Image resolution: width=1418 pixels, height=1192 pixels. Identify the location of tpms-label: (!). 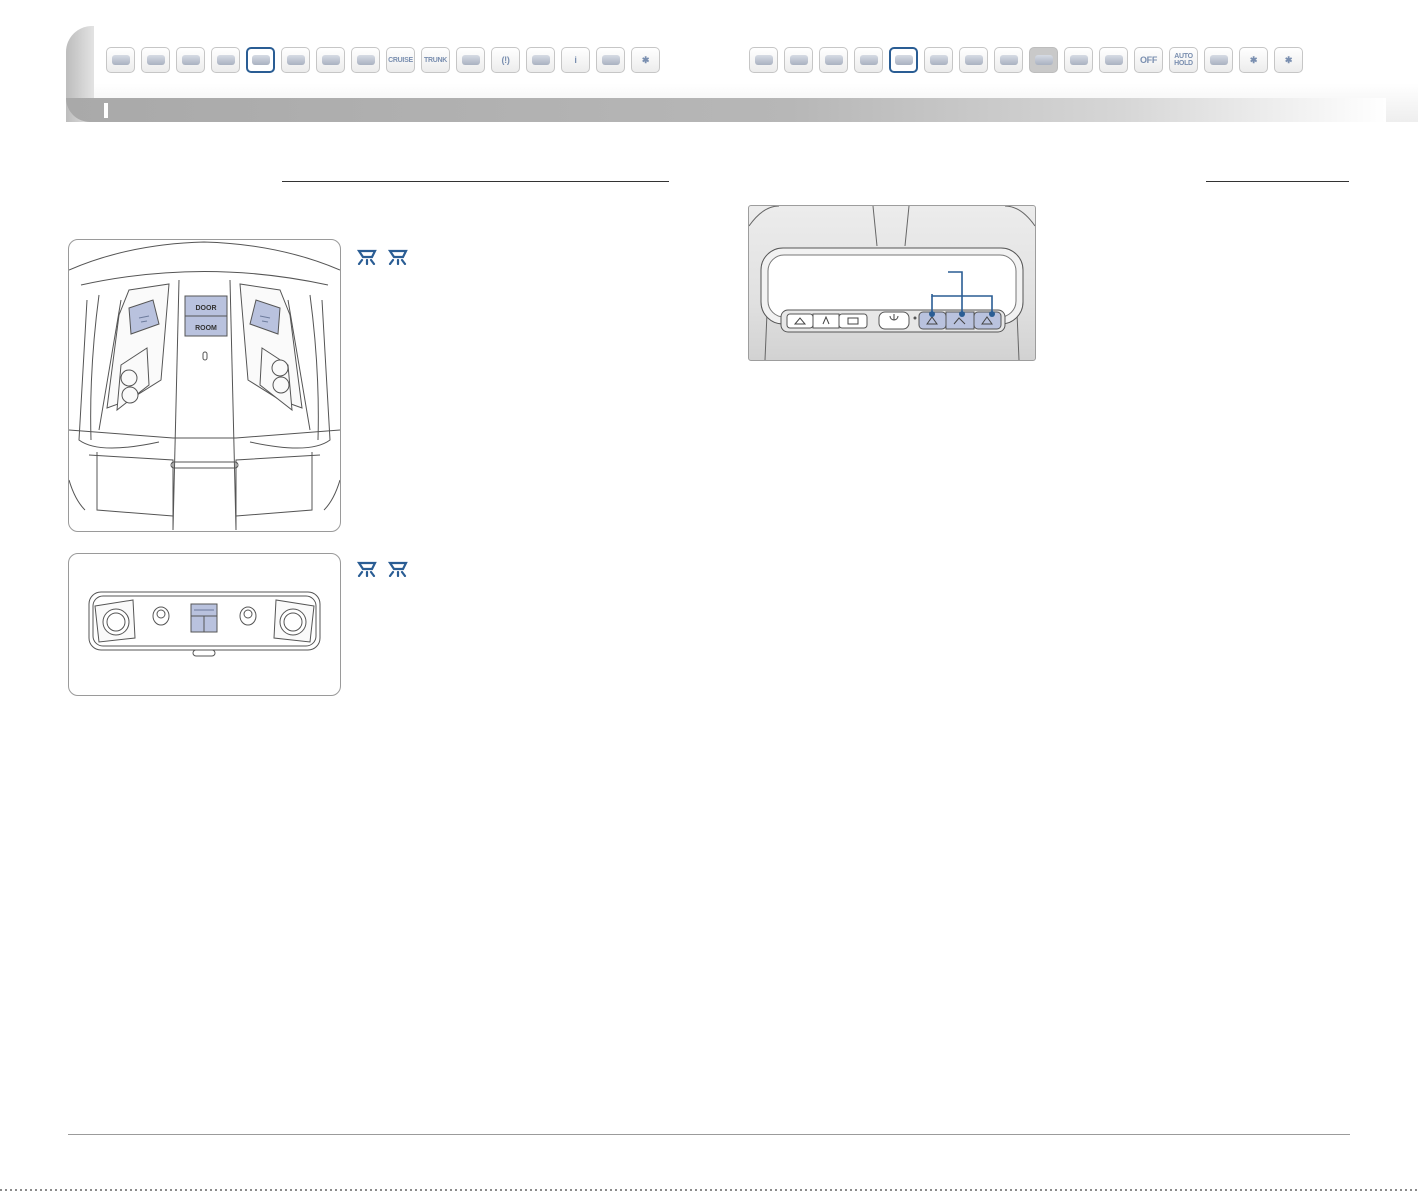
(505, 60).